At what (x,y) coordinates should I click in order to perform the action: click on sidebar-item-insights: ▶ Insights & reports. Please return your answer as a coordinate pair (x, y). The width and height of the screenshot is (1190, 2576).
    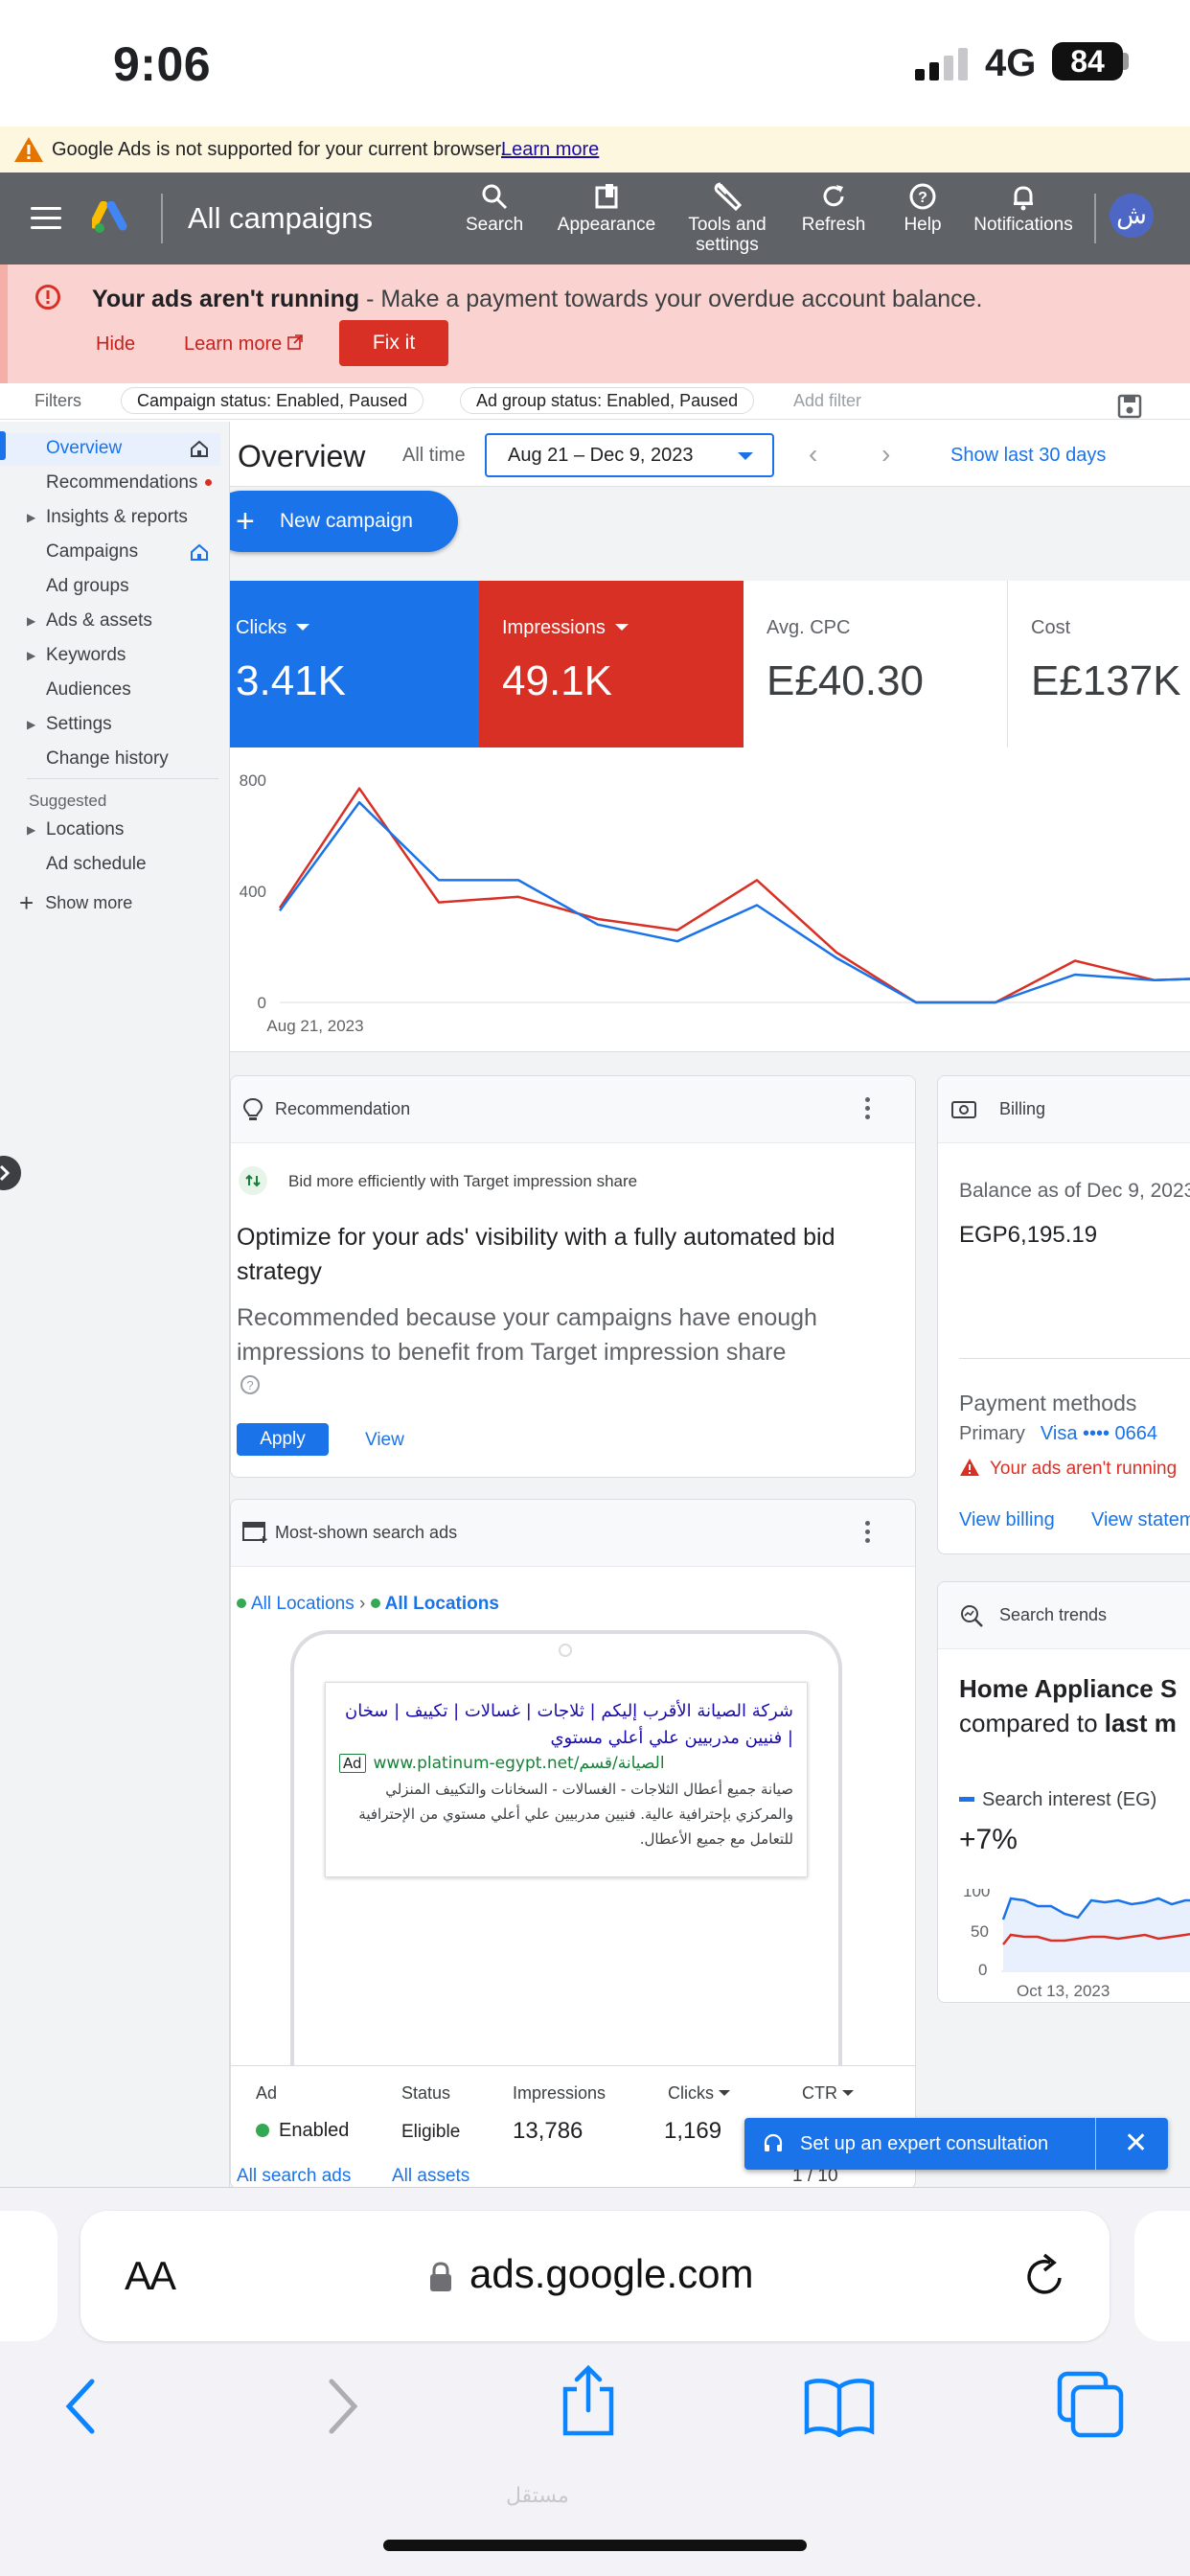
    Looking at the image, I should click on (115, 517).